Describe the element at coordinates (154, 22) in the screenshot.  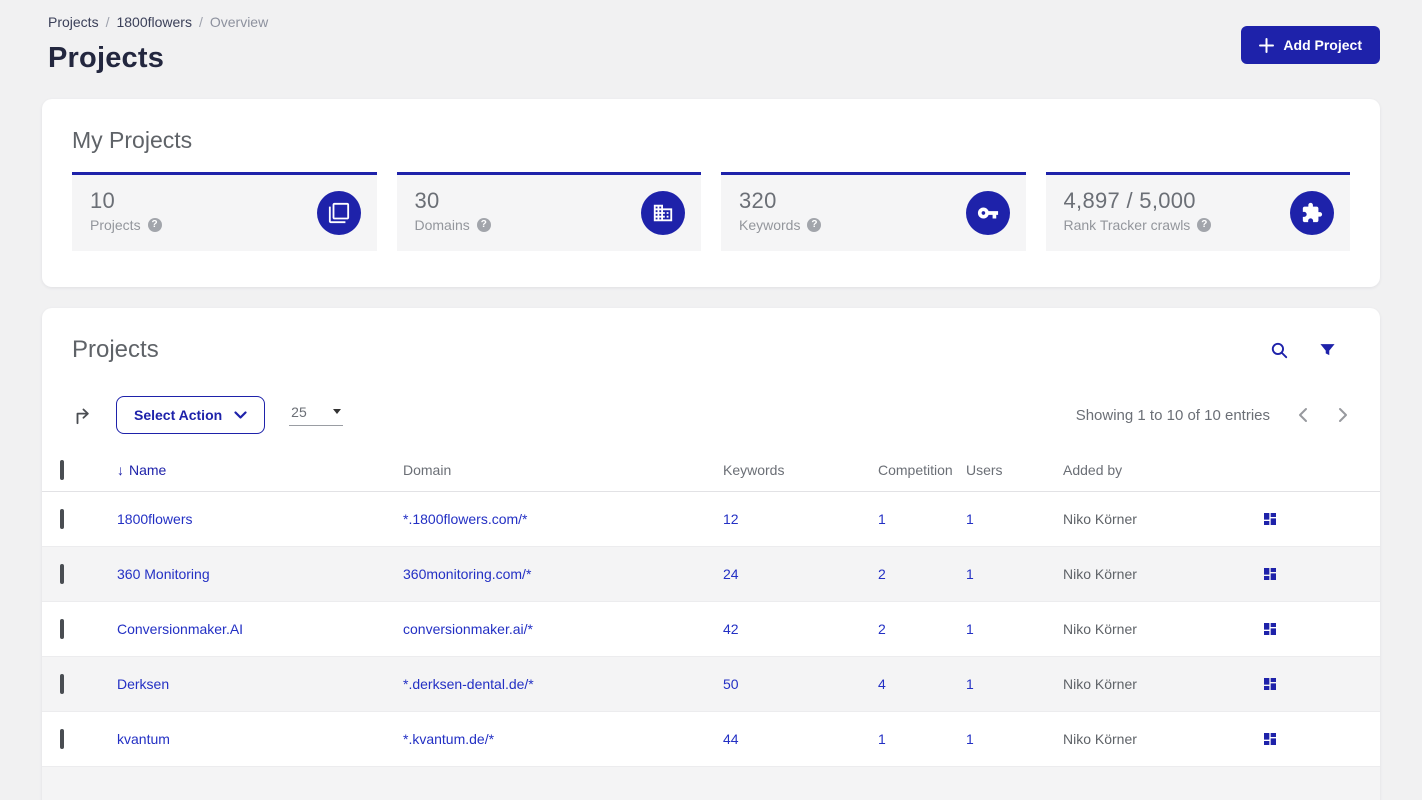
I see `breadcrumb-1800flowers: 1800flowers` at that location.